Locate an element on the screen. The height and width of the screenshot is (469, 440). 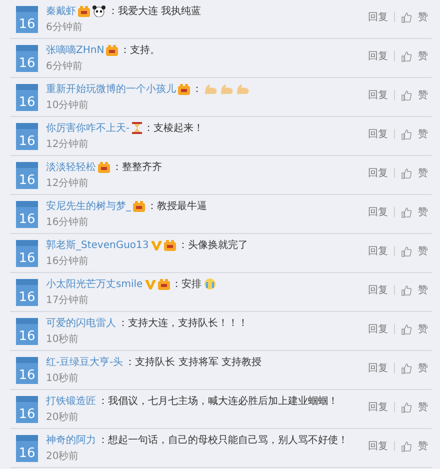
user-name: 郭老斯_StevenGuo13 is located at coordinates (97, 245).